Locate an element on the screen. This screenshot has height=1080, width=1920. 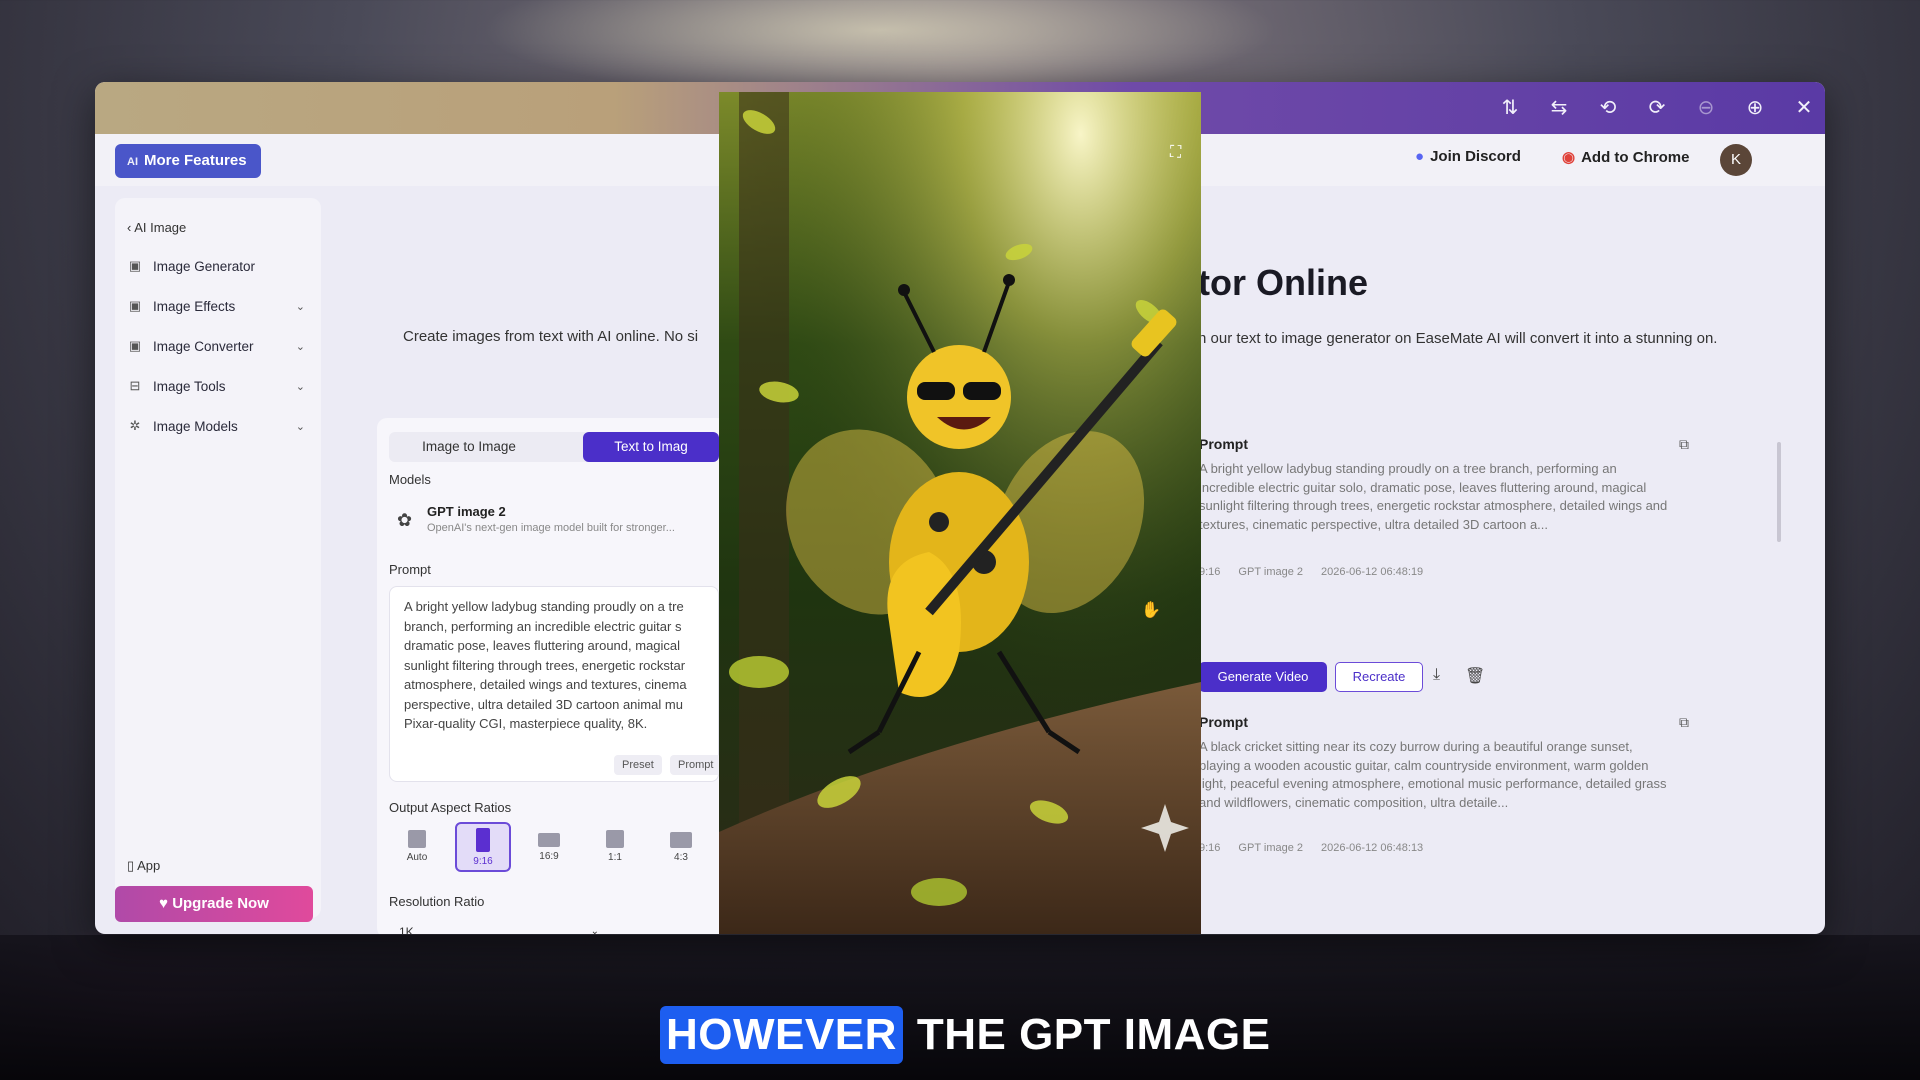
models-label: Models is located at coordinates (410, 479).